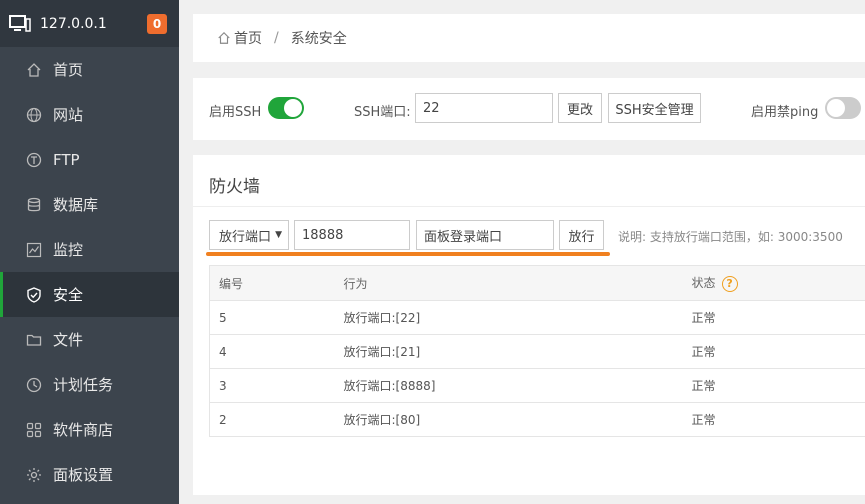 Image resolution: width=865 pixels, height=504 pixels. Describe the element at coordinates (89, 114) in the screenshot. I see `sidebar-item-websites: 网站` at that location.